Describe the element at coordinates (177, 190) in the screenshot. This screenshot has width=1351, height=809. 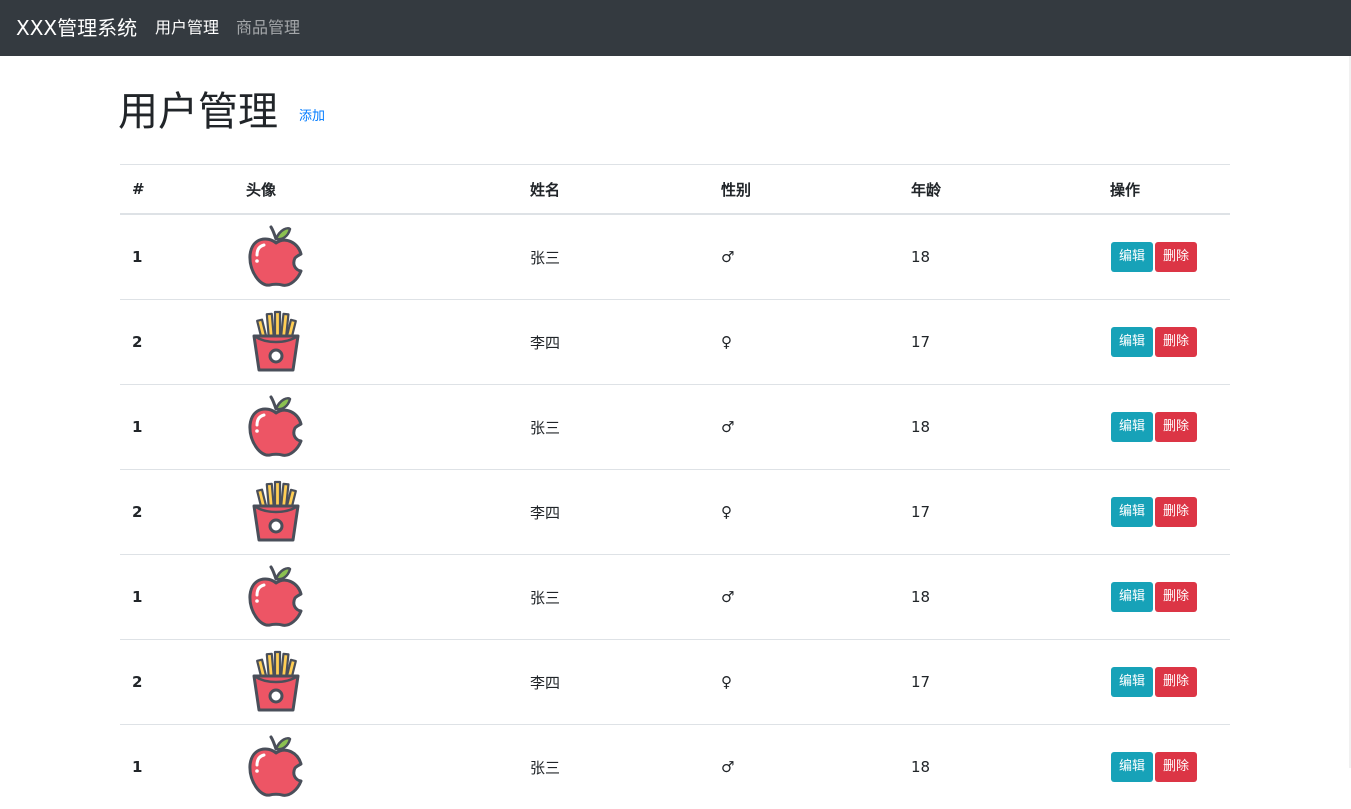
I see `column-header-index: #` at that location.